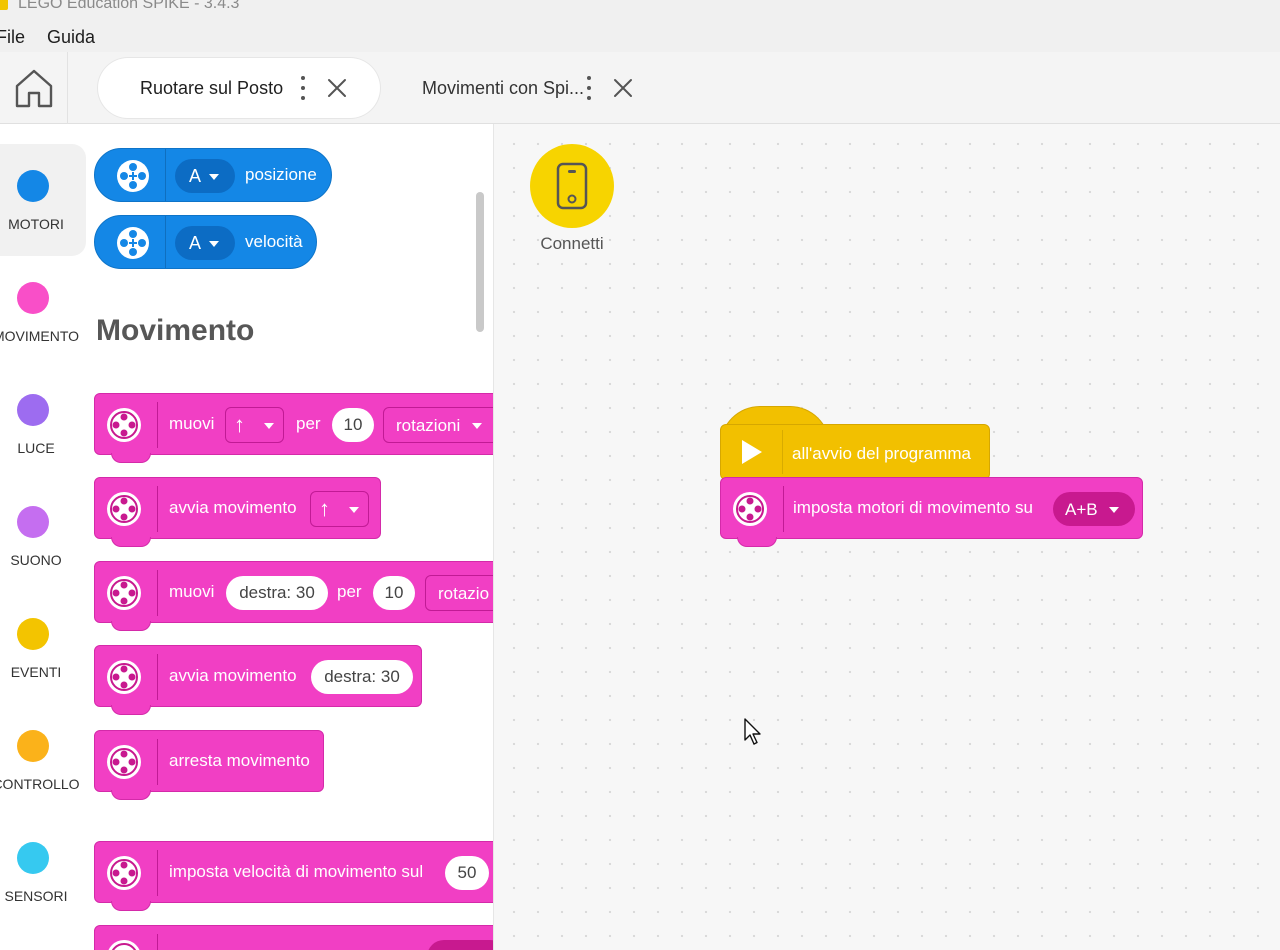 The width and height of the screenshot is (1280, 950). What do you see at coordinates (71, 37) in the screenshot?
I see `menu-guida: Guida` at bounding box center [71, 37].